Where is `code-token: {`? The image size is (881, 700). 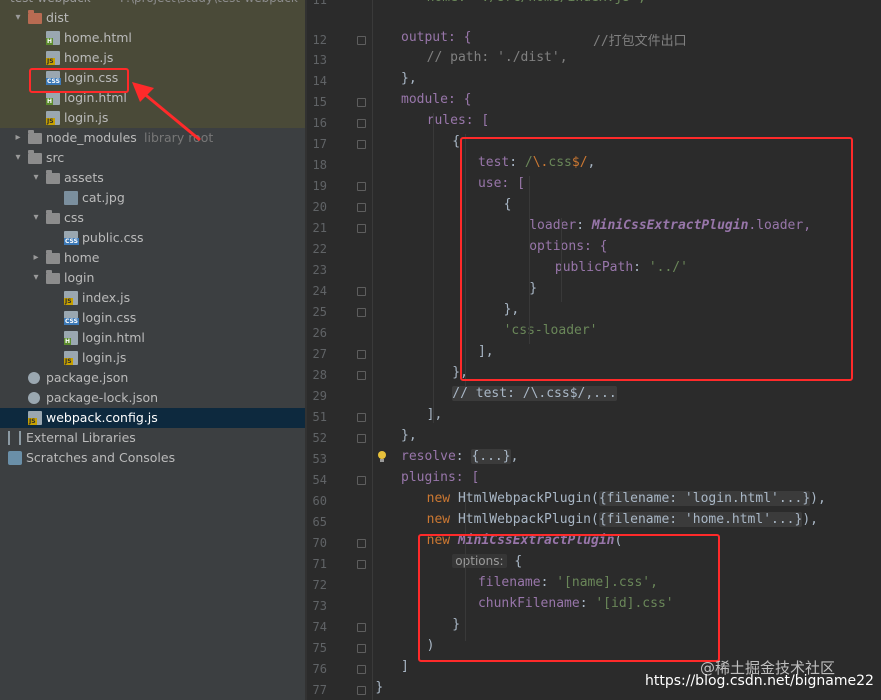
code-token: { is located at coordinates (456, 141).